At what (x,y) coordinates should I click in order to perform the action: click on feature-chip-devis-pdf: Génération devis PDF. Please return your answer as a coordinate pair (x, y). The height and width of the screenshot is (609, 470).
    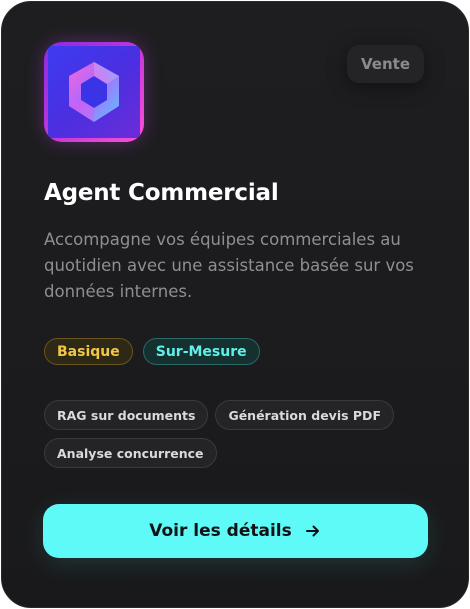
    Looking at the image, I should click on (304, 415).